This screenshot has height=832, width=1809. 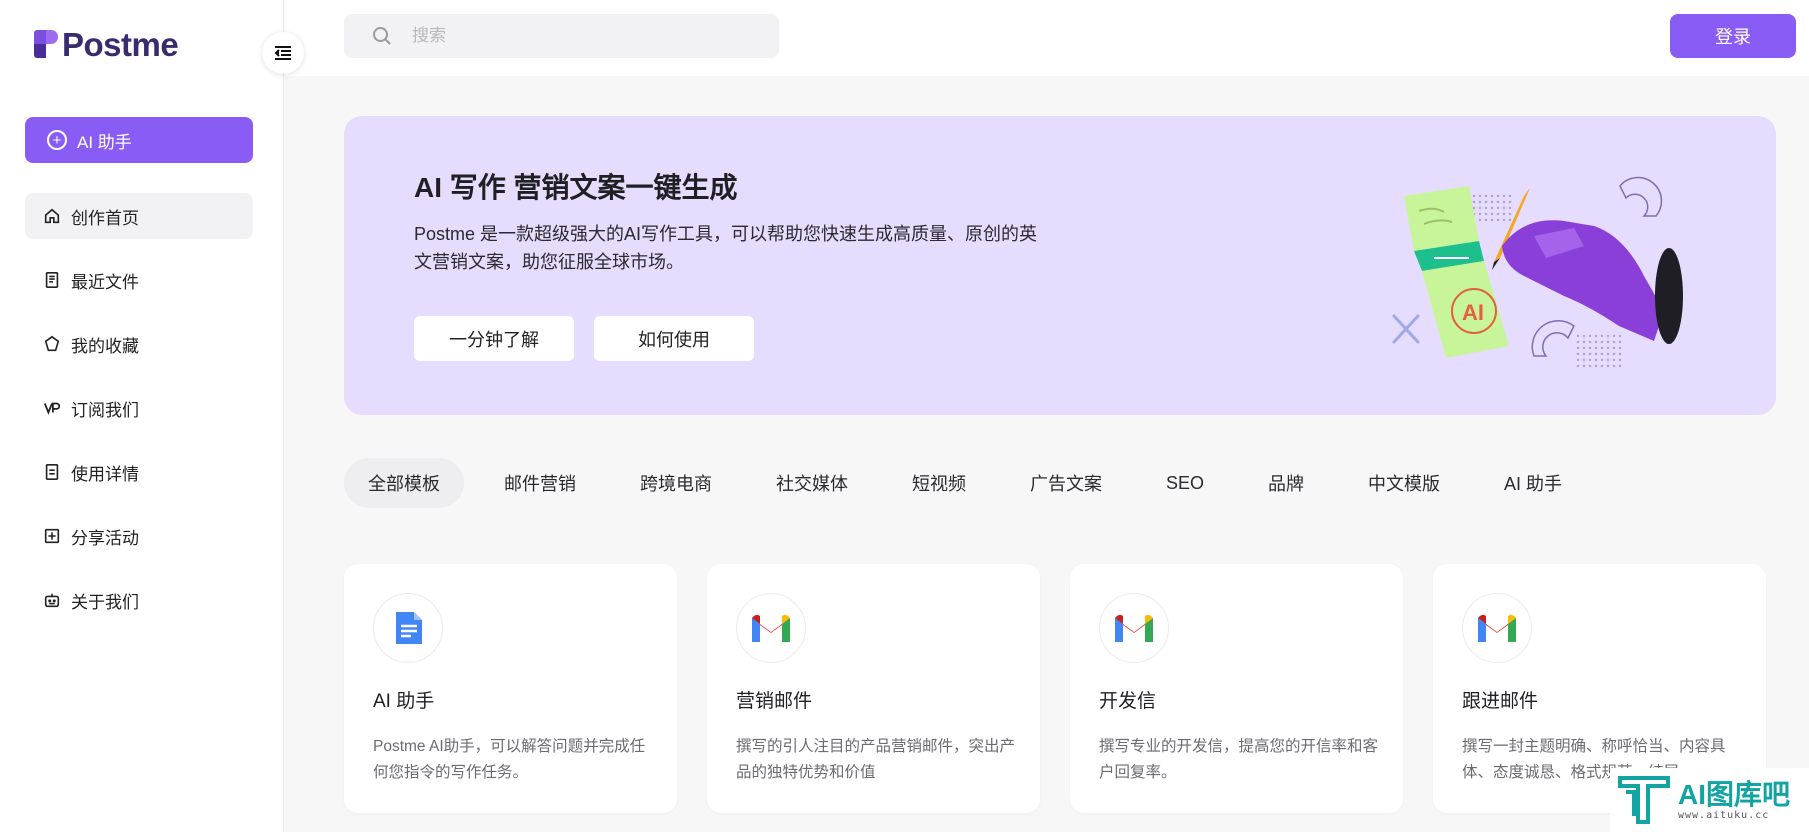 What do you see at coordinates (676, 483) in the screenshot?
I see `tab-cross-border-ecommerce: 跨境电商` at bounding box center [676, 483].